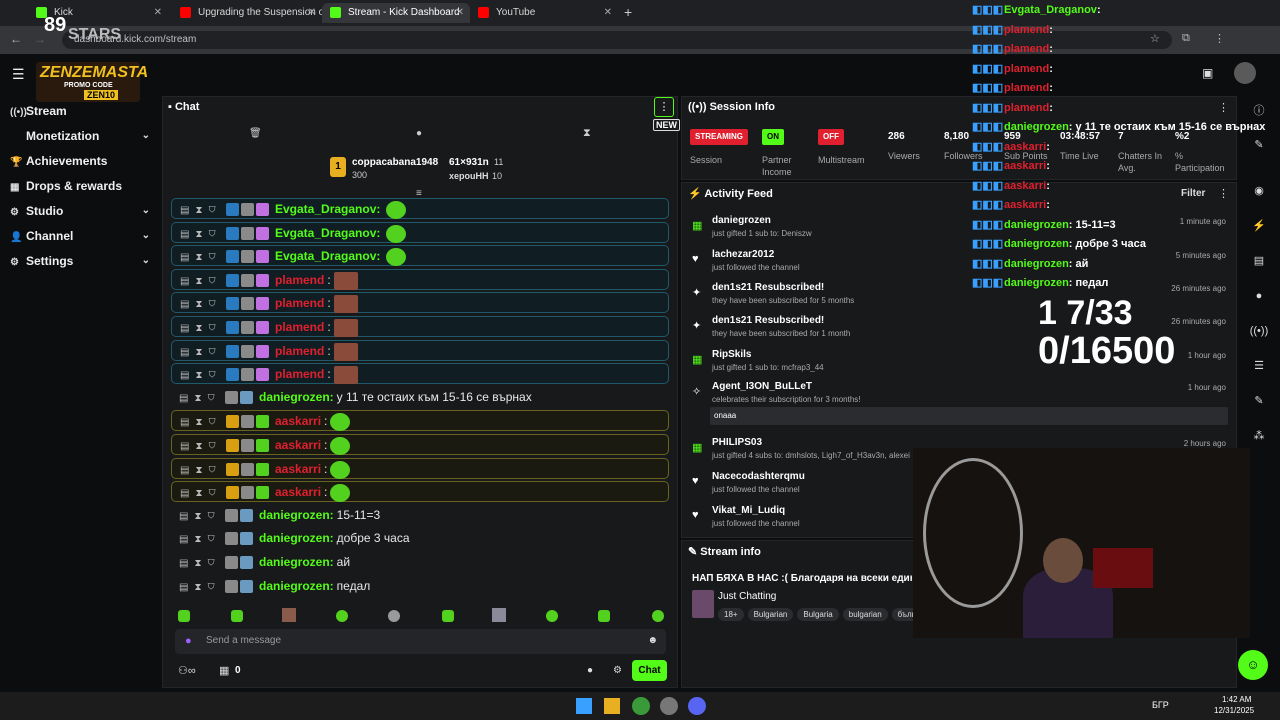  I want to click on sidebar-item-settings: ⚙ Settings ⌄, so click(80, 261).